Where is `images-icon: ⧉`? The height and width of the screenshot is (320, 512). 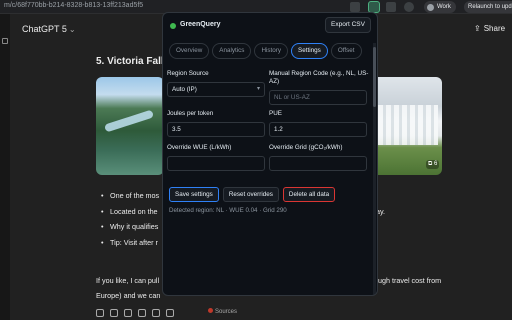
images-icon: ⧉ is located at coordinates (430, 164).